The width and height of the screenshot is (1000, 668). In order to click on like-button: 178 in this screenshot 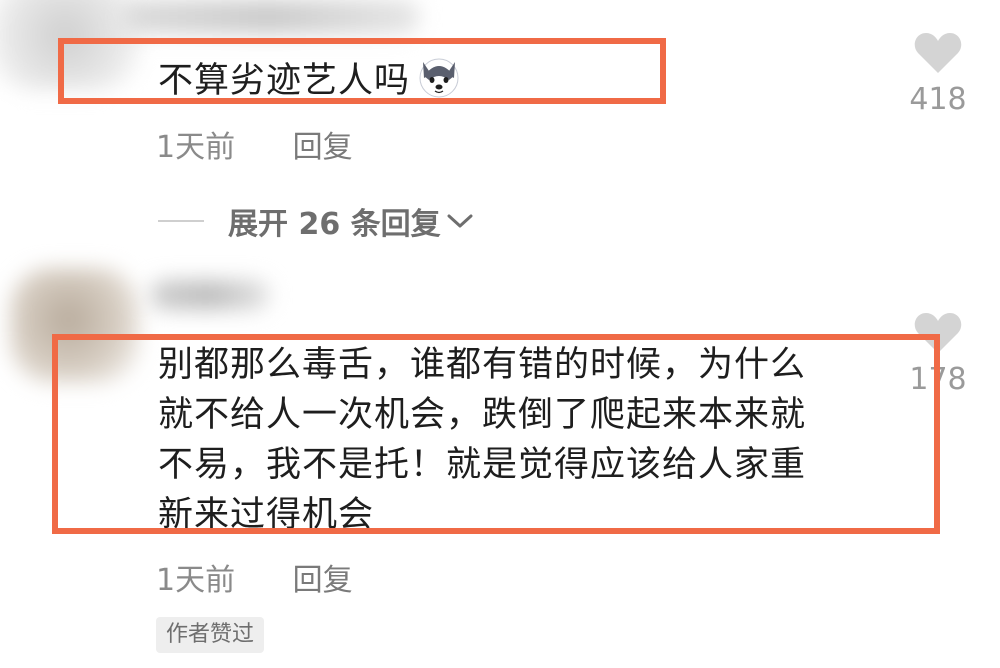, I will do `click(938, 355)`.